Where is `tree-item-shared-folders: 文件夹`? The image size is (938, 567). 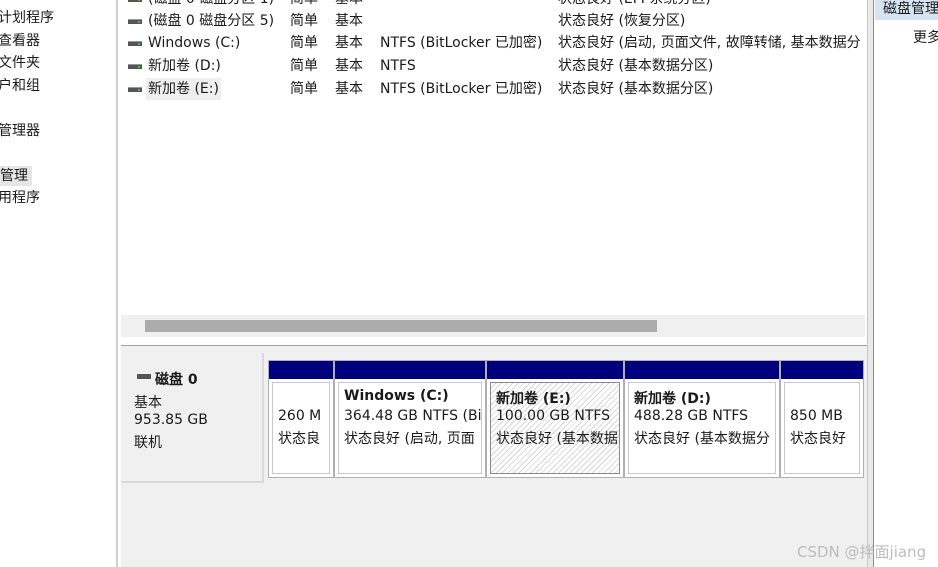 tree-item-shared-folders: 文件夹 is located at coordinates (20, 63).